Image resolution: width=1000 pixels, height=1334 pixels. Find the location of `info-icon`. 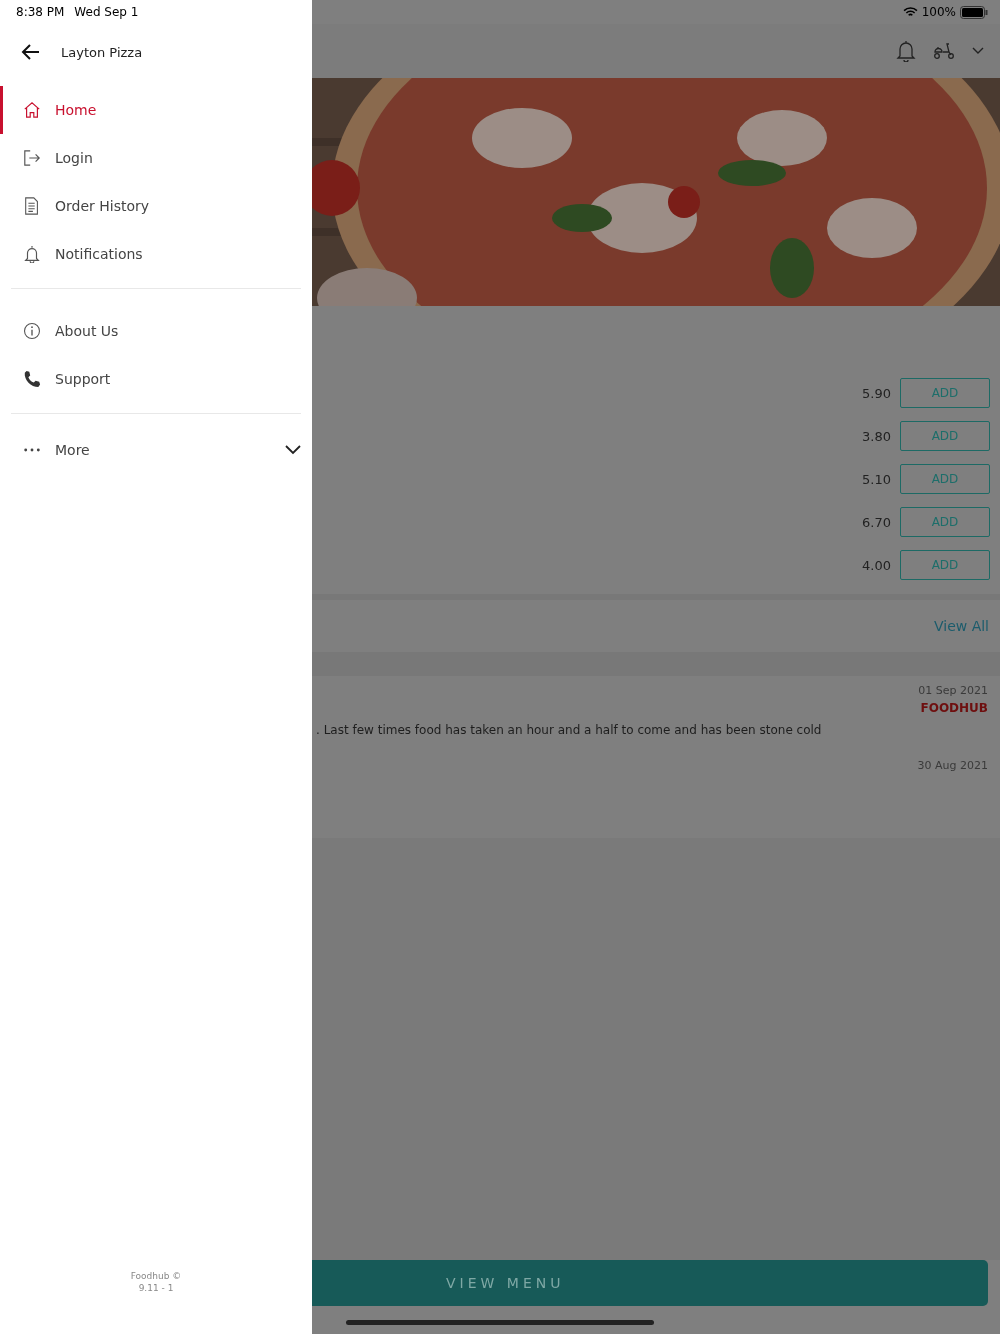

info-icon is located at coordinates (32, 331).